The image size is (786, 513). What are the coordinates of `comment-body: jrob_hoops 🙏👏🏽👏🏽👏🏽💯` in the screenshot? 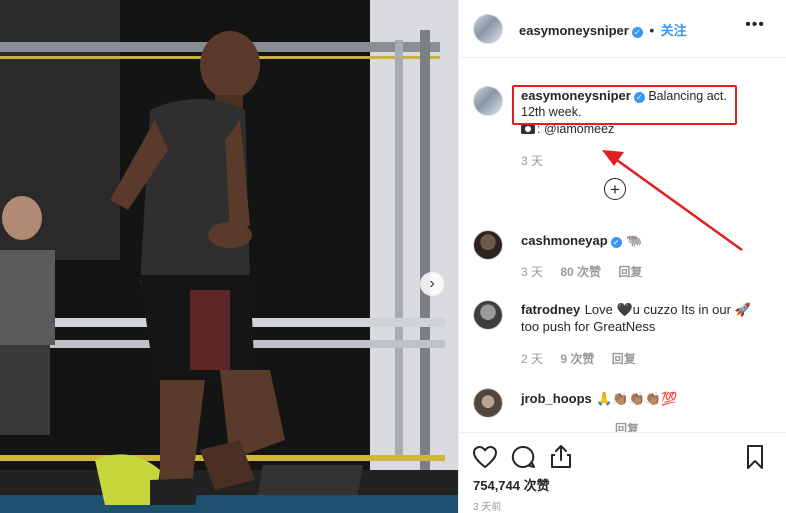 It's located at (641, 398).